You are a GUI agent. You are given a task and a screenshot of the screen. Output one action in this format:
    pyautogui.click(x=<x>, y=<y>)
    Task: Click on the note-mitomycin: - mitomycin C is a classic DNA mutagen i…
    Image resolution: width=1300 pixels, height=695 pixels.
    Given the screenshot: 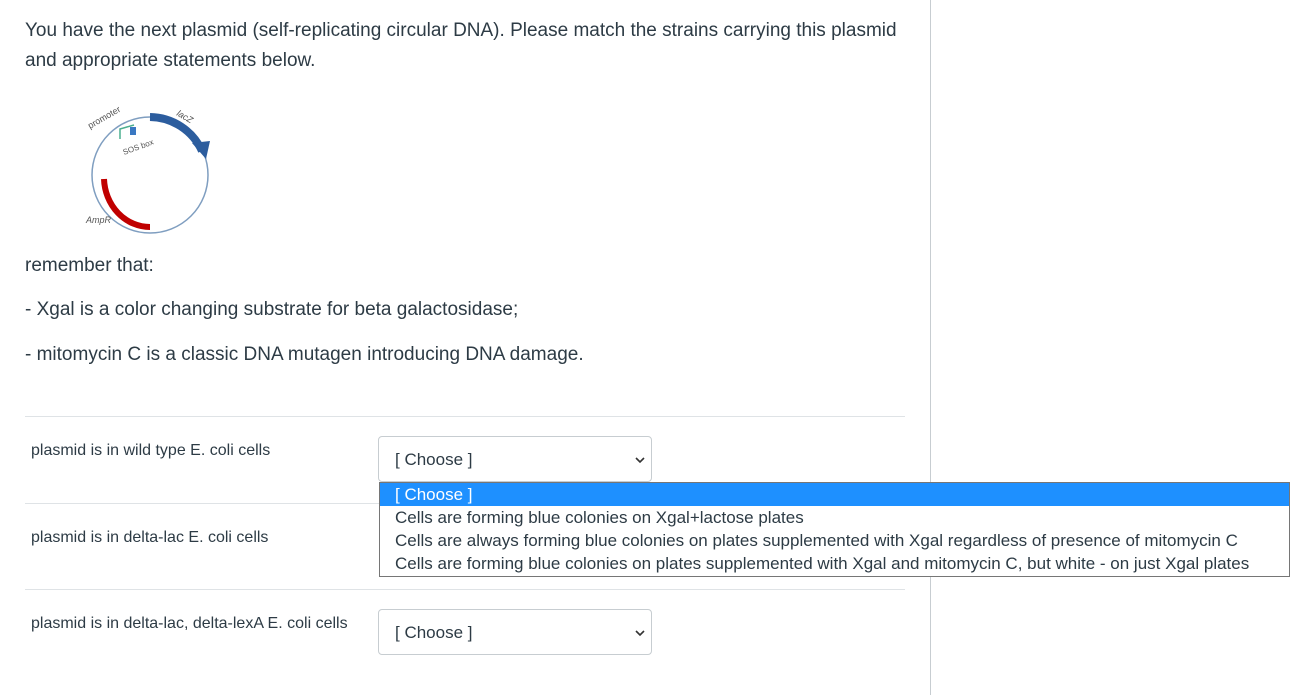 What is the action you would take?
    pyautogui.click(x=304, y=354)
    